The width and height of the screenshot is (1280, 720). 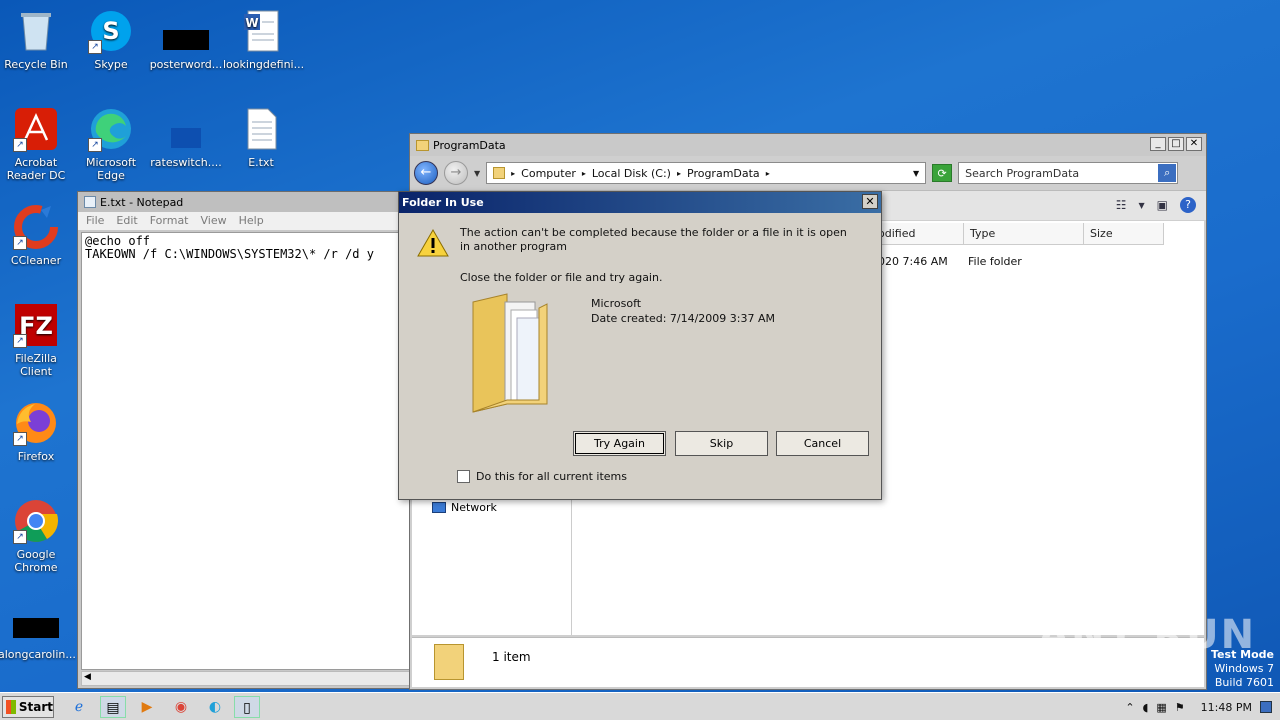 What do you see at coordinates (37, 235) in the screenshot?
I see `desktop-icon-ccleaner: ↗ CCleaner` at bounding box center [37, 235].